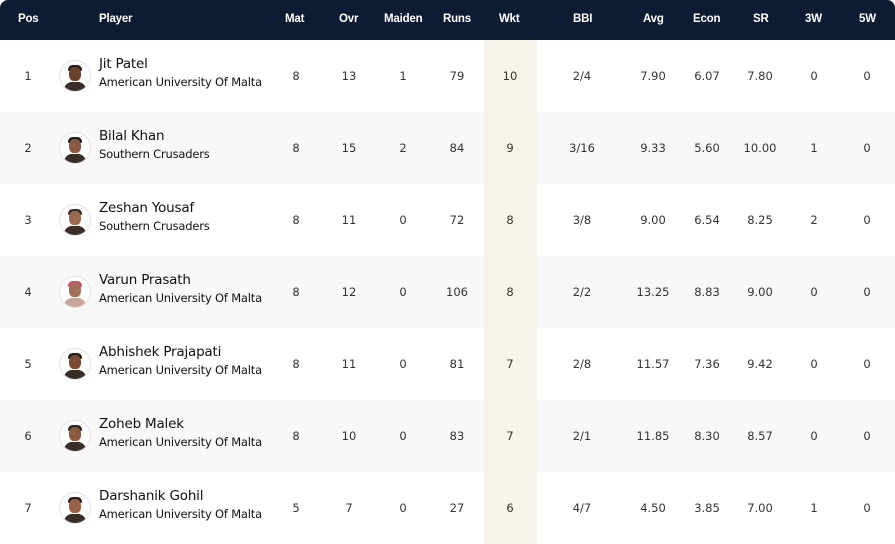  What do you see at coordinates (760, 508) in the screenshot?
I see `cell-sr: 7.00` at bounding box center [760, 508].